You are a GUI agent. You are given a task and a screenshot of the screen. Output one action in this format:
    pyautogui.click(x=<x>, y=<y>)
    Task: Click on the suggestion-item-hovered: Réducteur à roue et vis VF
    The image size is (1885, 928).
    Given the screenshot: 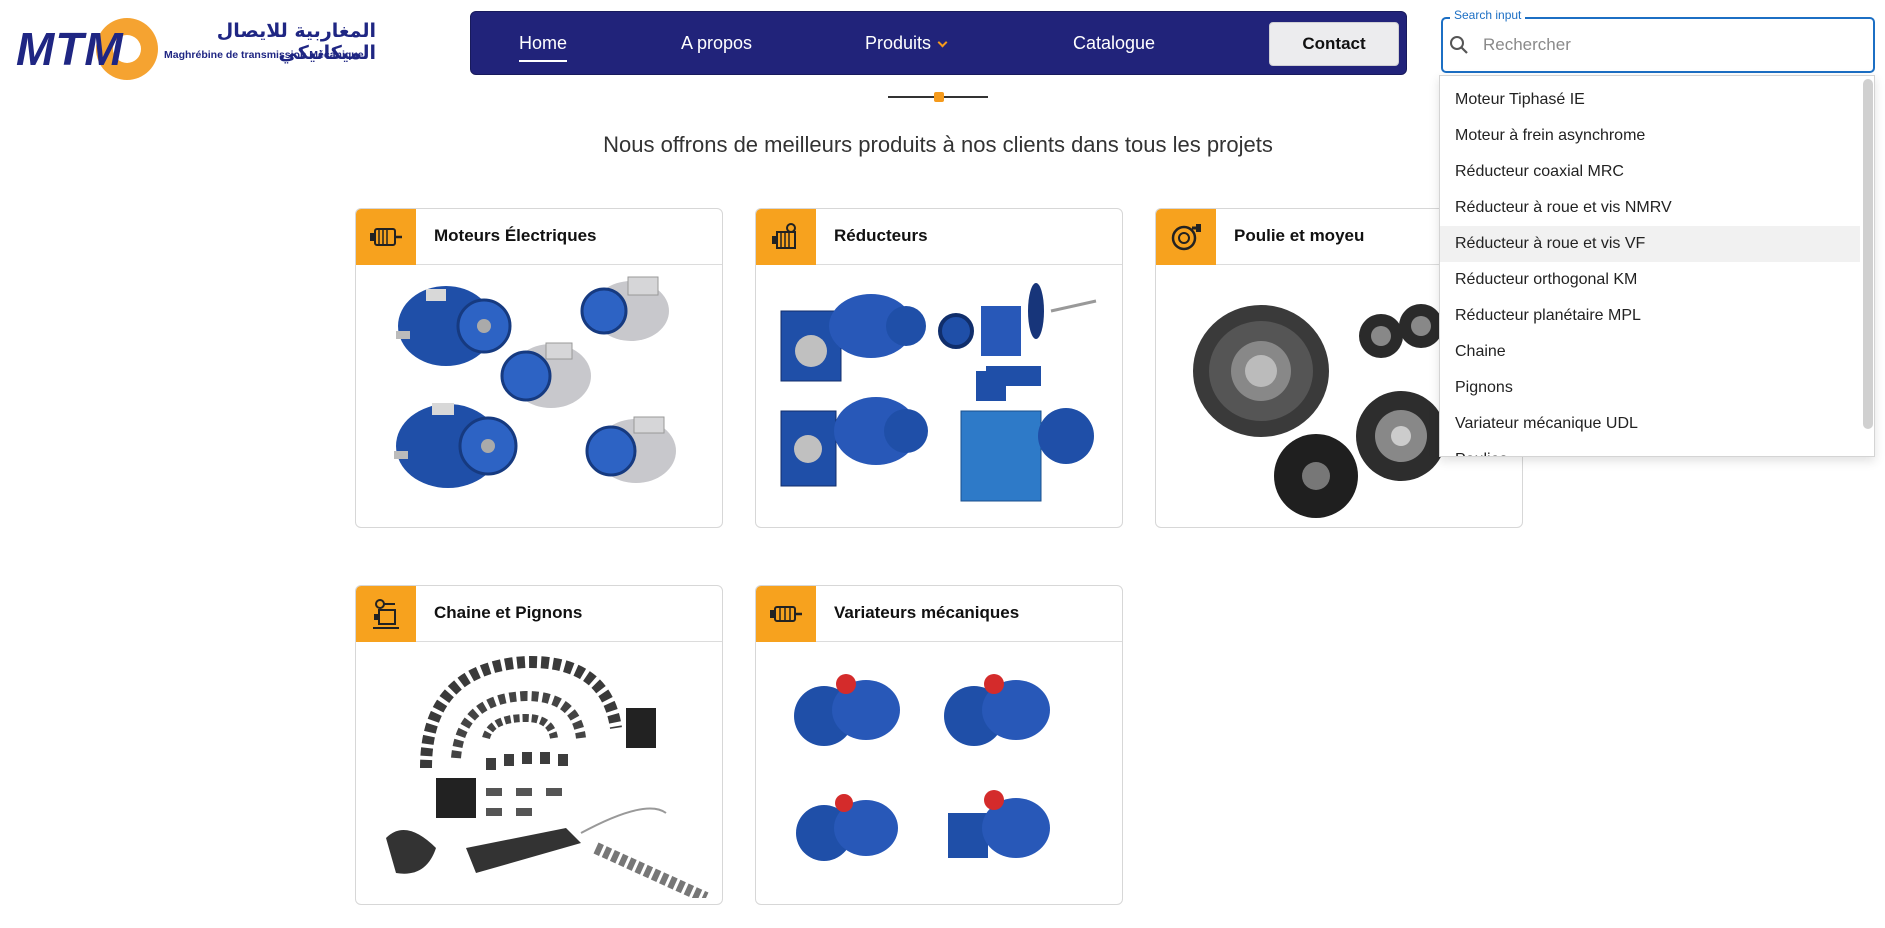 What is the action you would take?
    pyautogui.click(x=1650, y=244)
    